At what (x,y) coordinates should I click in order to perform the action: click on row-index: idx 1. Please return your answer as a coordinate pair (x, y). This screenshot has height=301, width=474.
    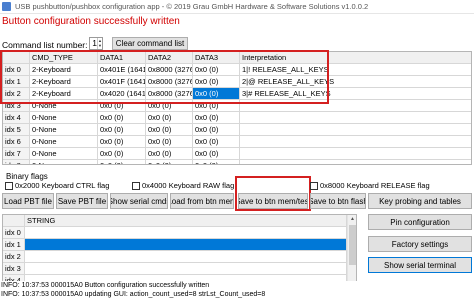
    Looking at the image, I should click on (16, 82).